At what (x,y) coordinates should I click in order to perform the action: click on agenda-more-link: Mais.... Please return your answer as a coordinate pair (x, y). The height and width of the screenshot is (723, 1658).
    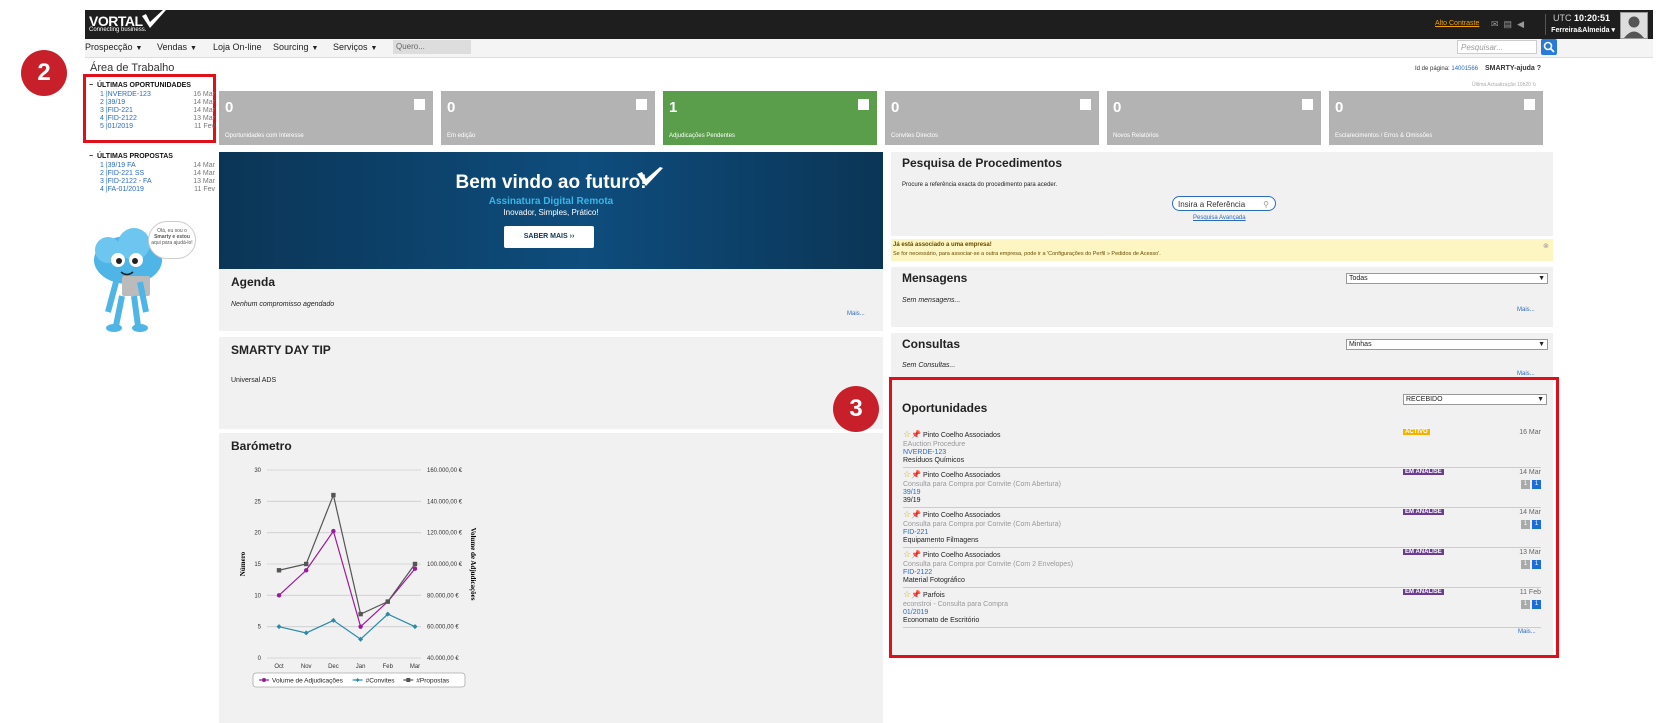
    Looking at the image, I should click on (856, 314).